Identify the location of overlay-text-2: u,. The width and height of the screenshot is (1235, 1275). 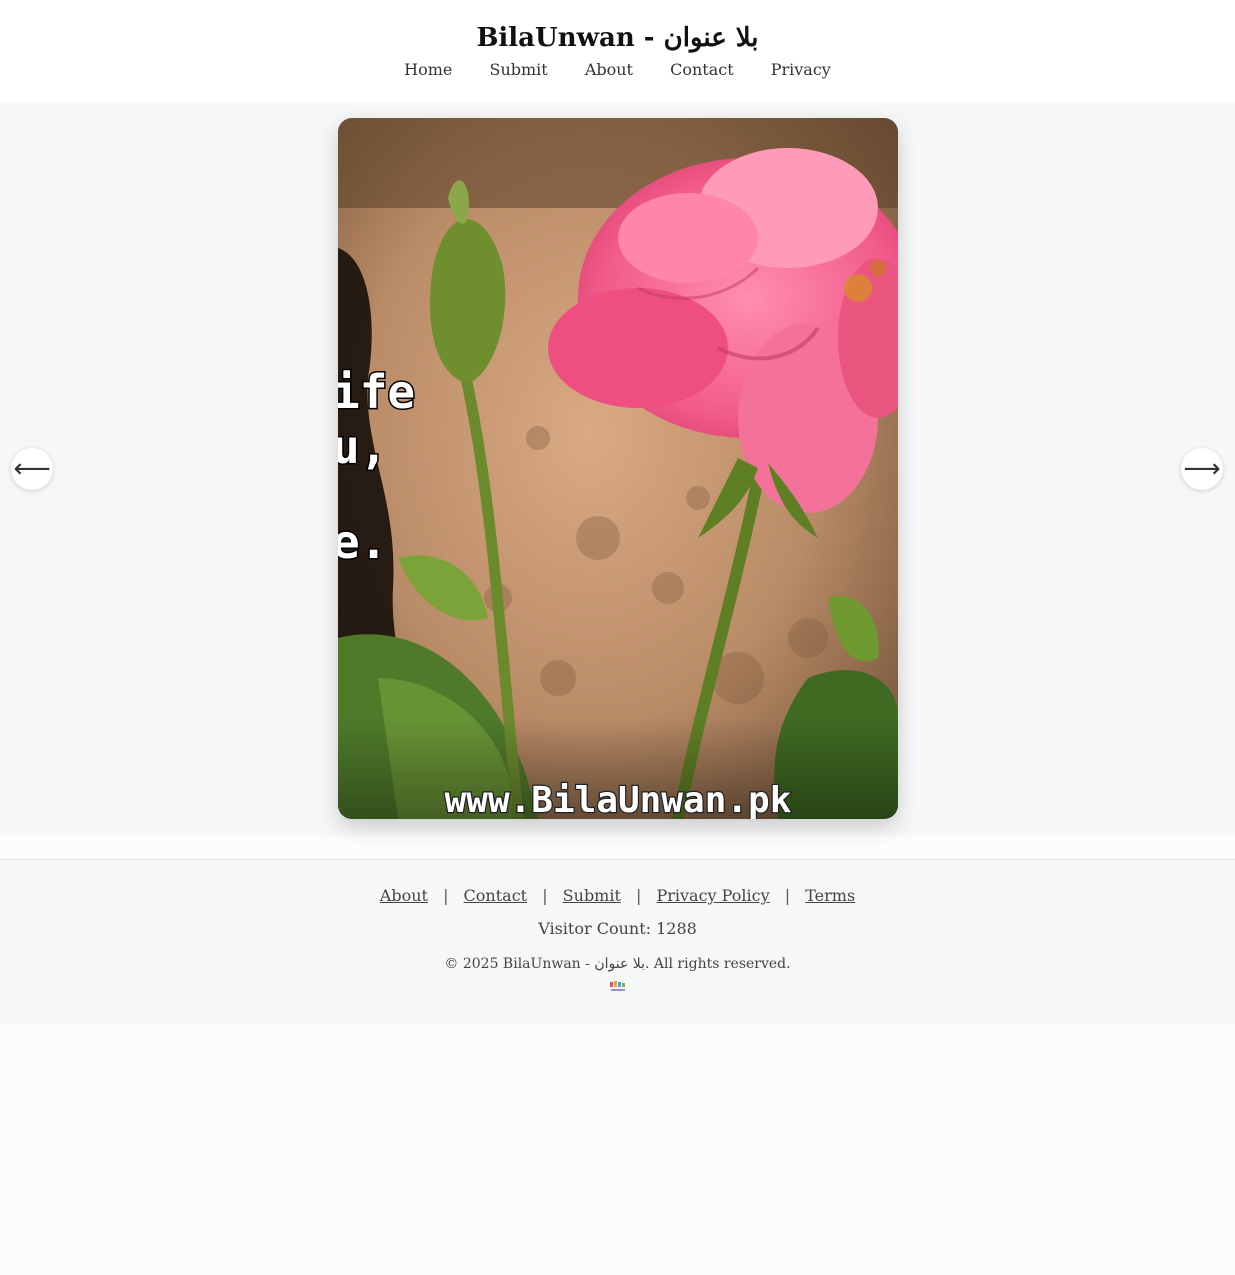
(362, 447).